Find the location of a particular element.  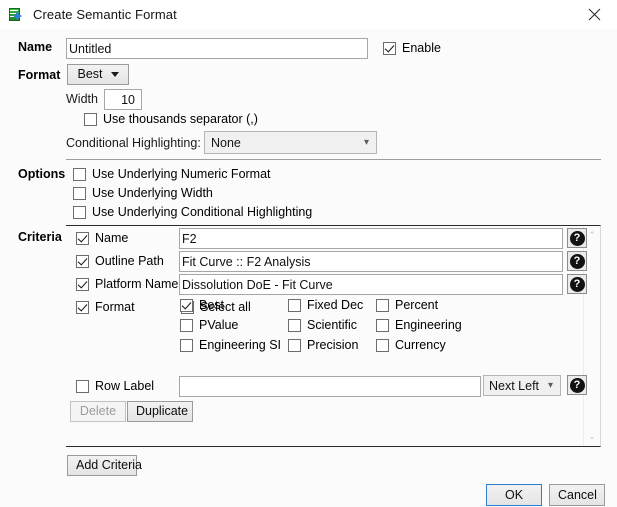

format-option-scientific-label: Scientific is located at coordinates (332, 325).